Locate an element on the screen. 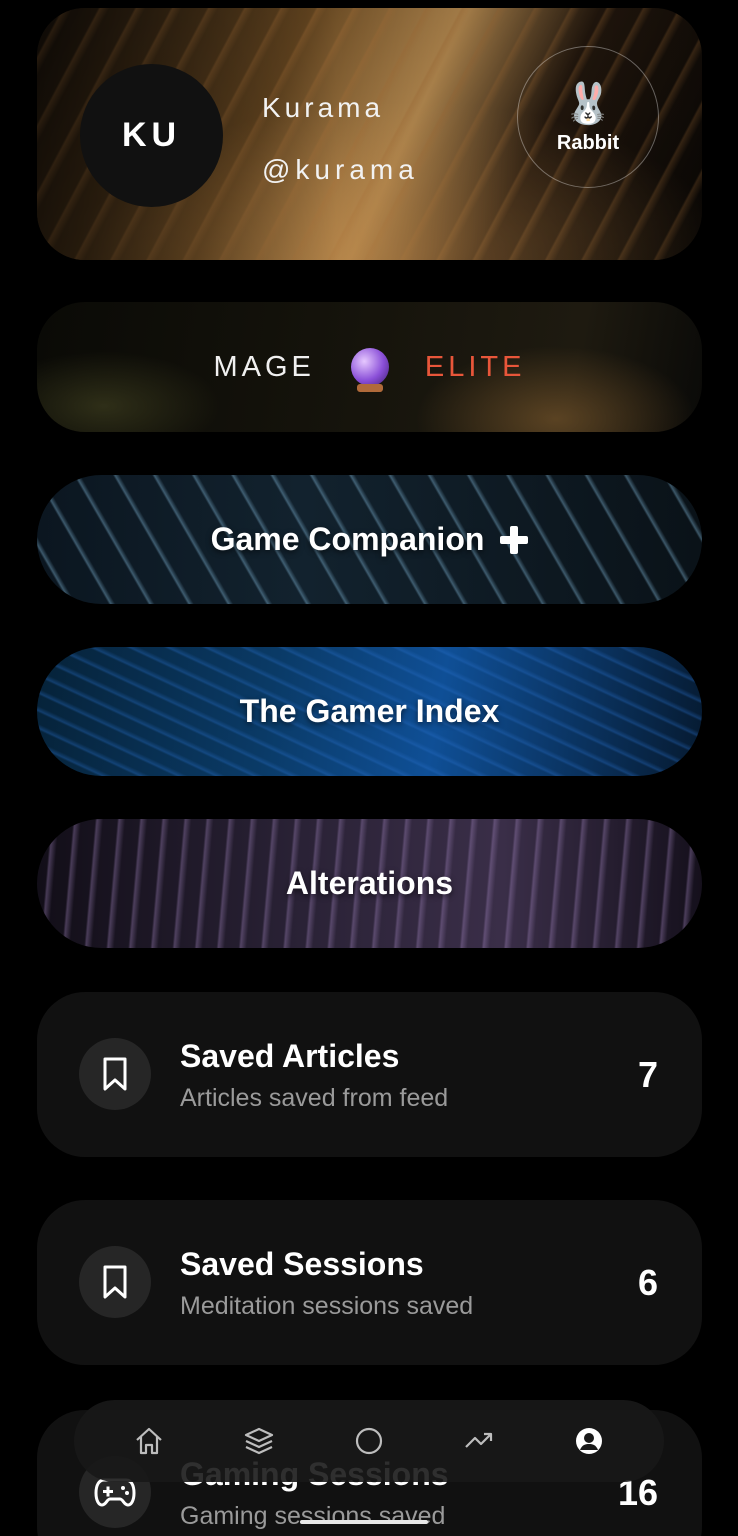 The height and width of the screenshot is (1536, 738). user-handle: @kurama is located at coordinates (340, 169).